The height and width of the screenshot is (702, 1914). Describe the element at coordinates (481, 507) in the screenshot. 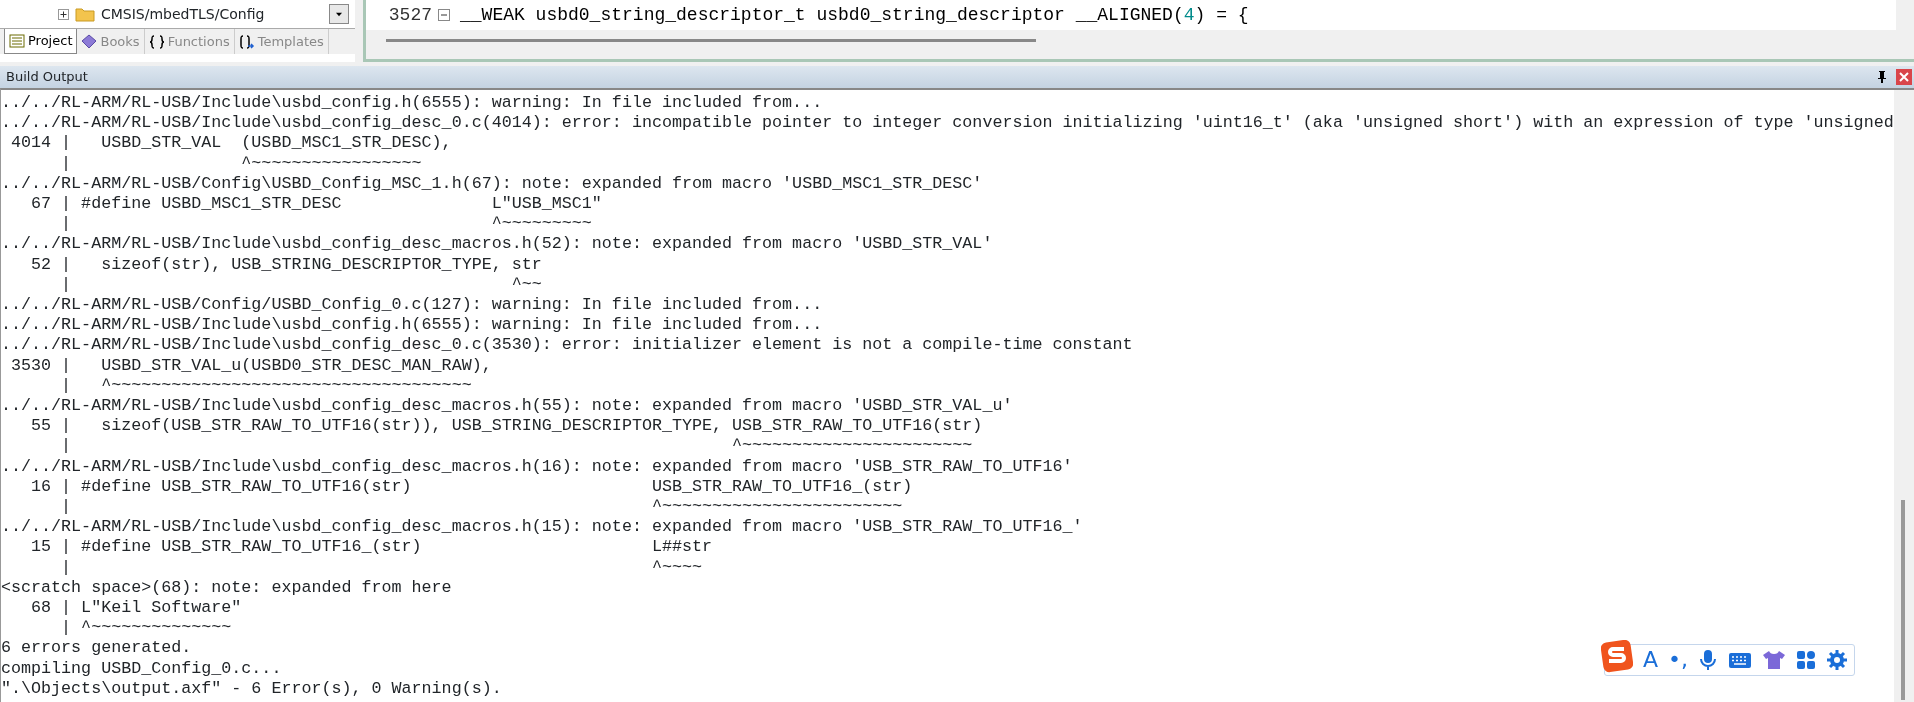

I see `output-line: | ^~~~~~~~~~~~~~~~~~~~~~~~~` at that location.